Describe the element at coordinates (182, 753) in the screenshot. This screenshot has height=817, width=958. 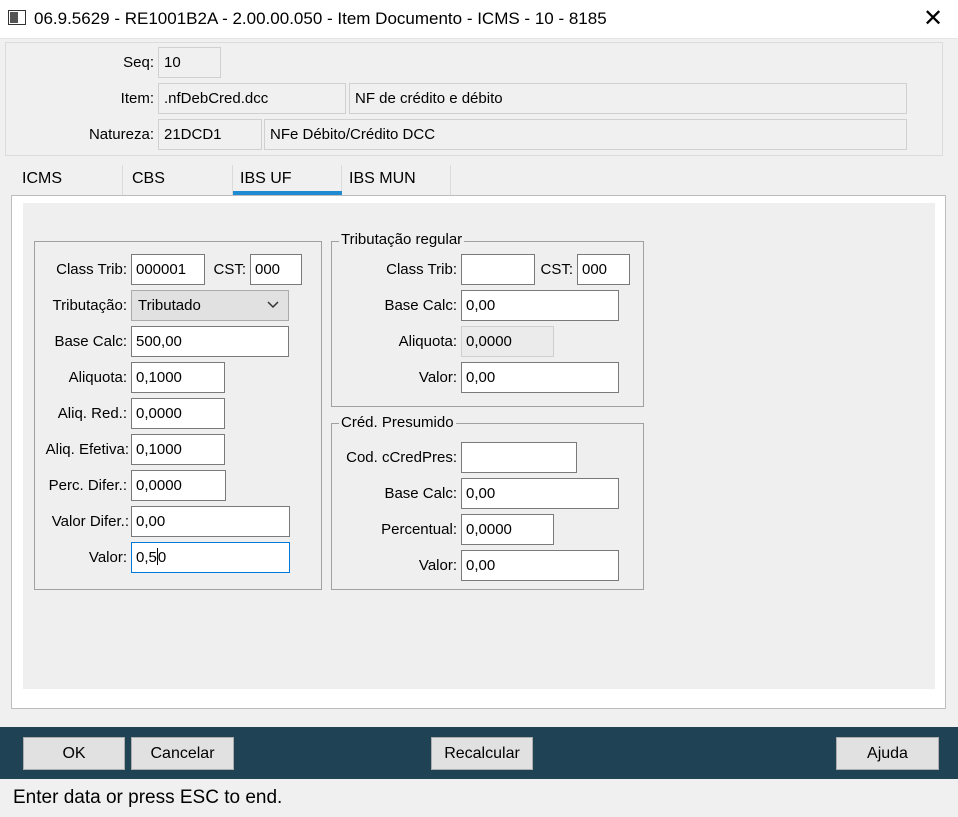
I see `cancel-button: Cancelar` at that location.